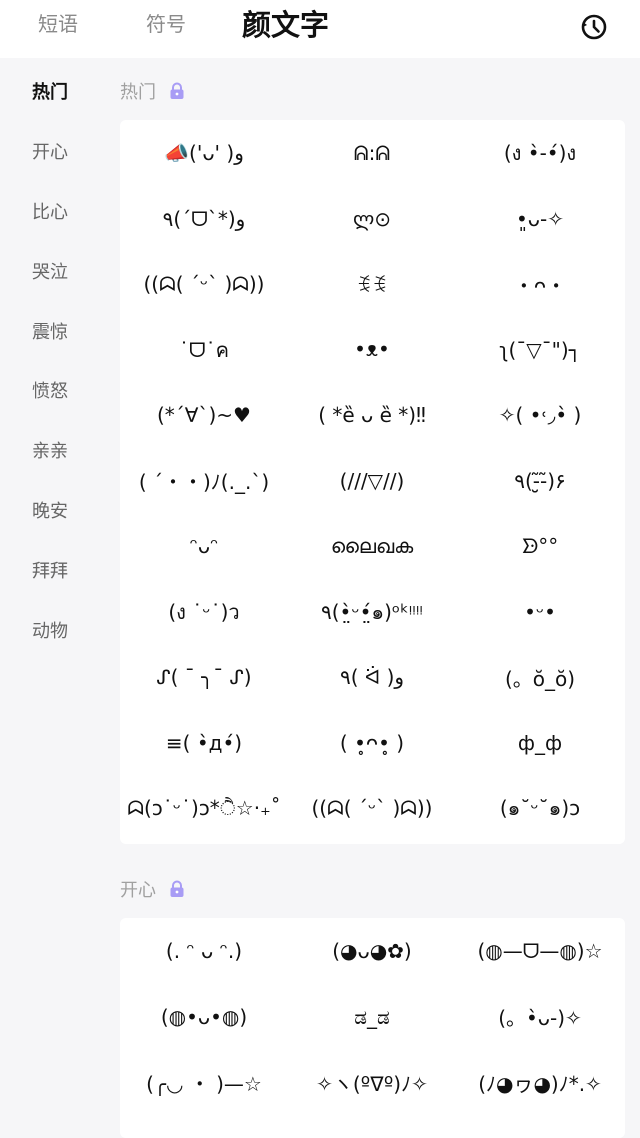 This screenshot has height=1138, width=640. What do you see at coordinates (372, 415) in the screenshot?
I see `kaomoji-item: ( *ȅ ᴗ ȅ *)‼` at bounding box center [372, 415].